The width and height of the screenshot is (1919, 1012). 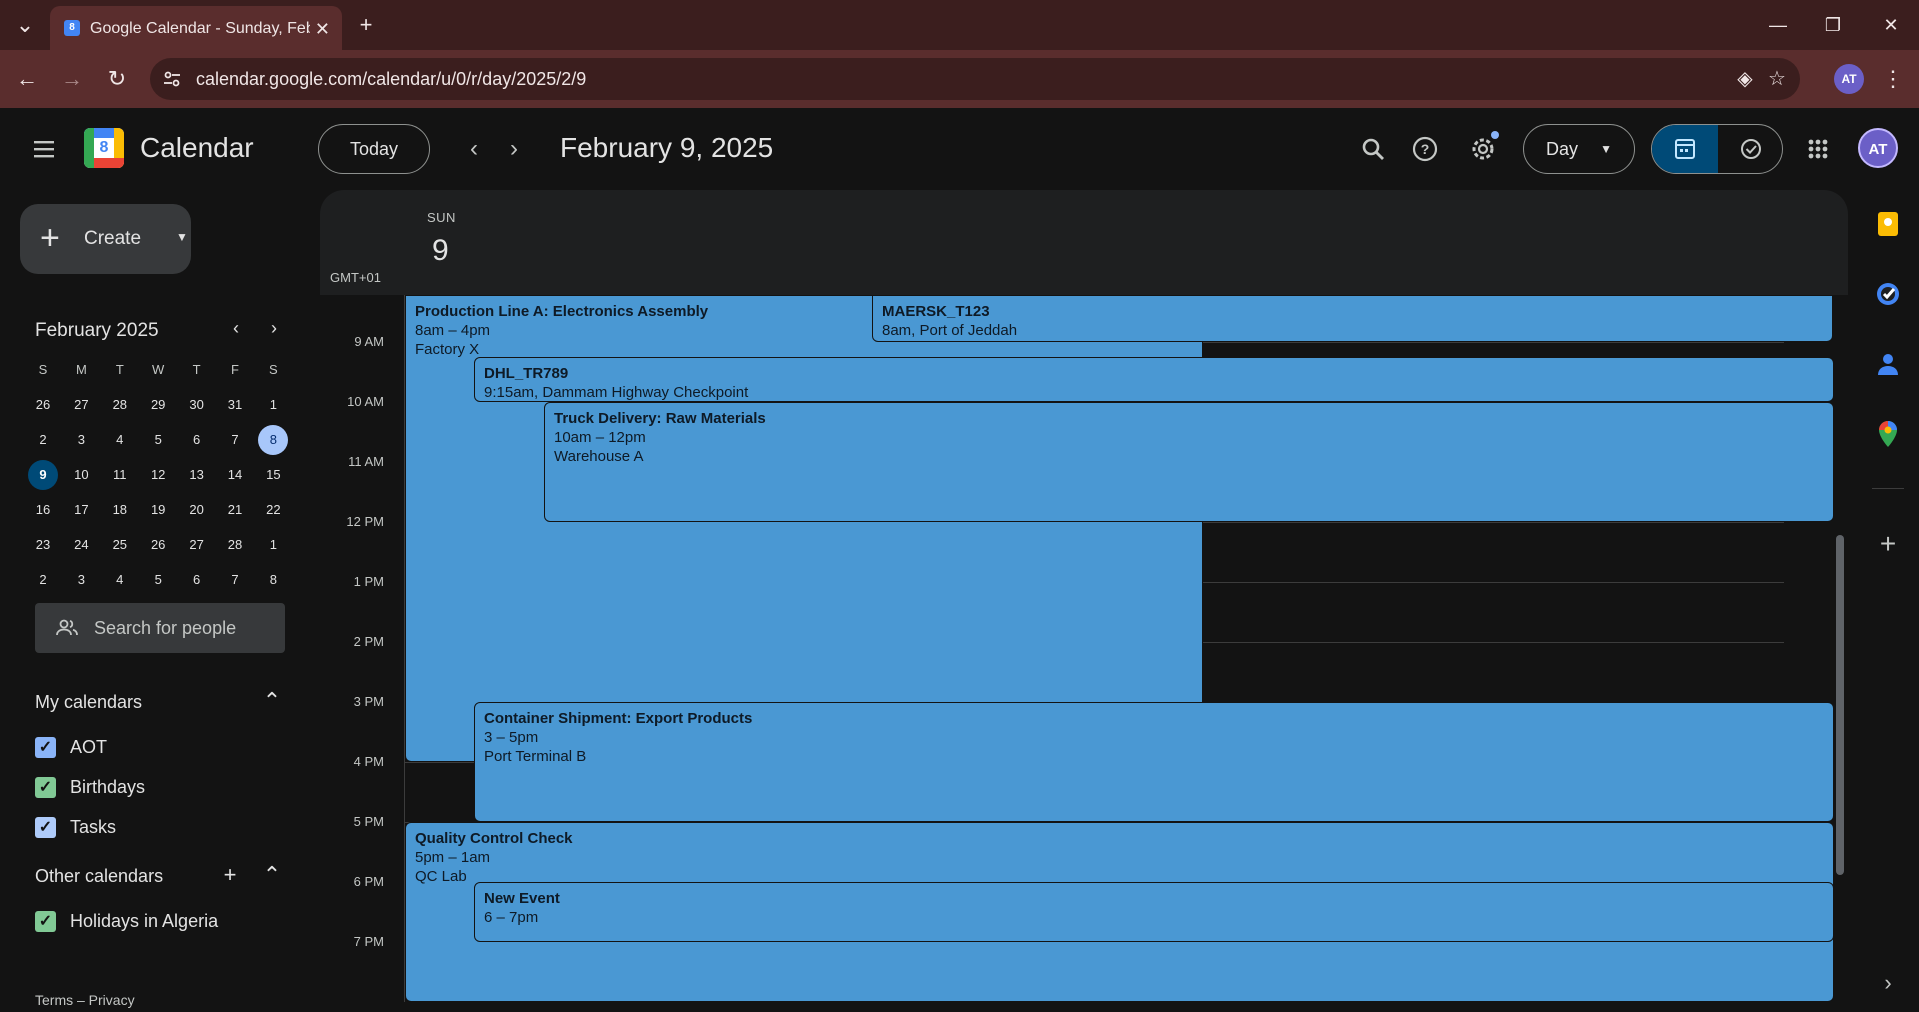 I want to click on tasks-view-icon, so click(x=1750, y=149).